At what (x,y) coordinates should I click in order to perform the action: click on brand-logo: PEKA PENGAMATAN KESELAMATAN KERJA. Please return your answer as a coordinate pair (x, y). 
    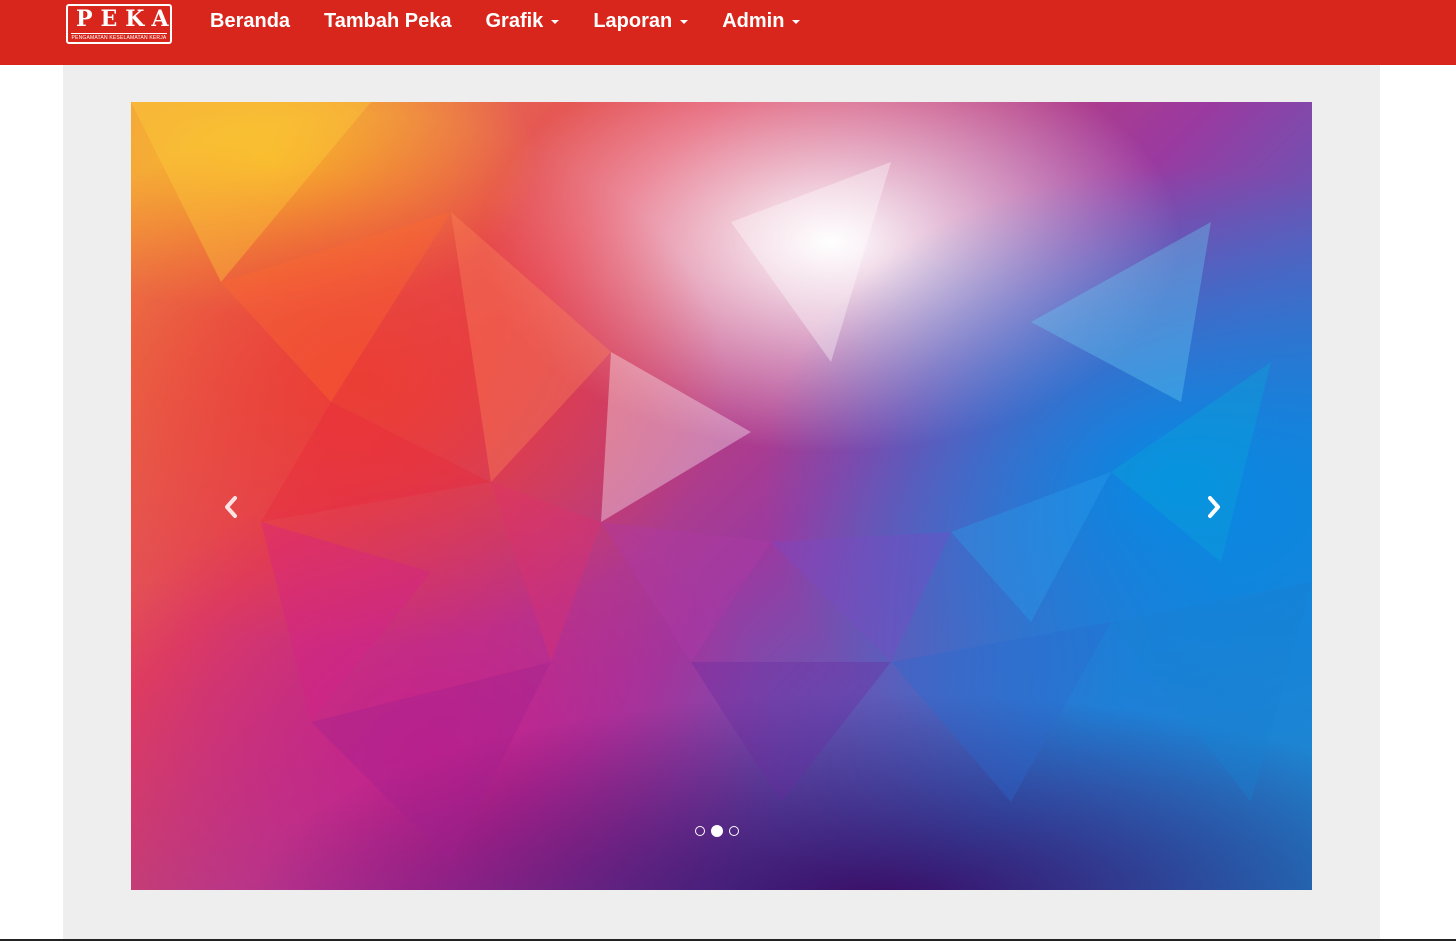
    Looking at the image, I should click on (119, 24).